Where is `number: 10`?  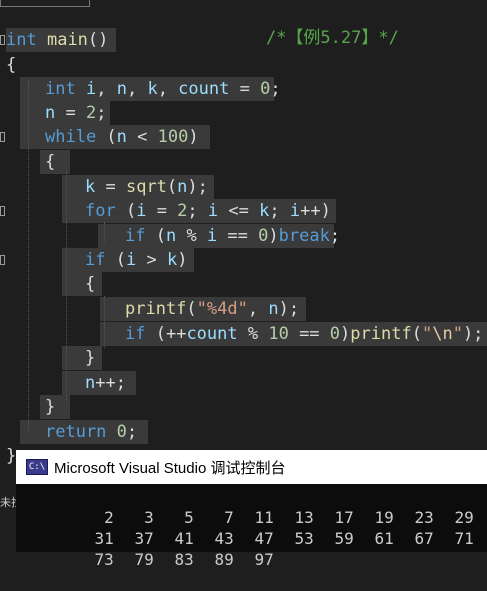 number: 10 is located at coordinates (278, 334).